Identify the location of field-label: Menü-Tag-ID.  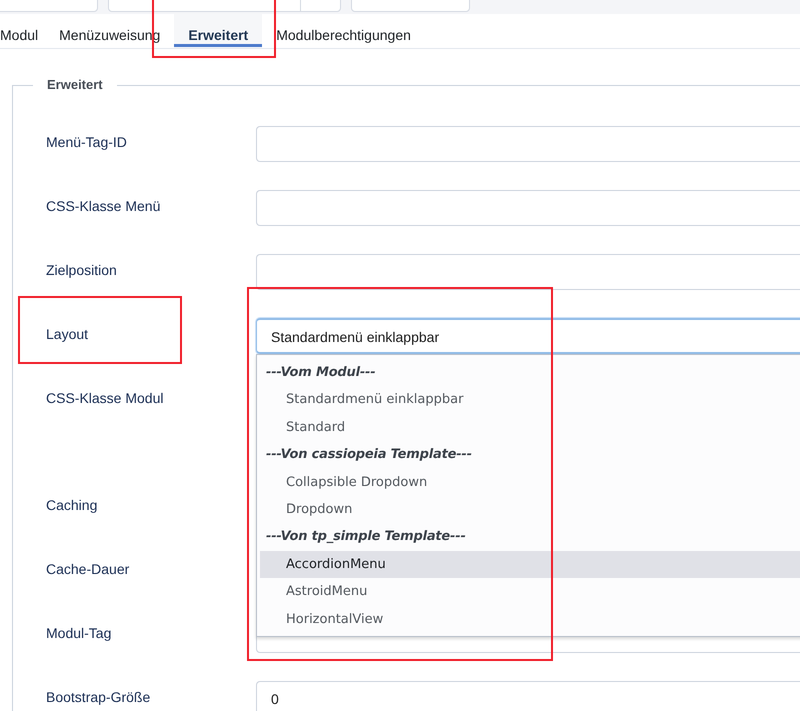
(86, 142).